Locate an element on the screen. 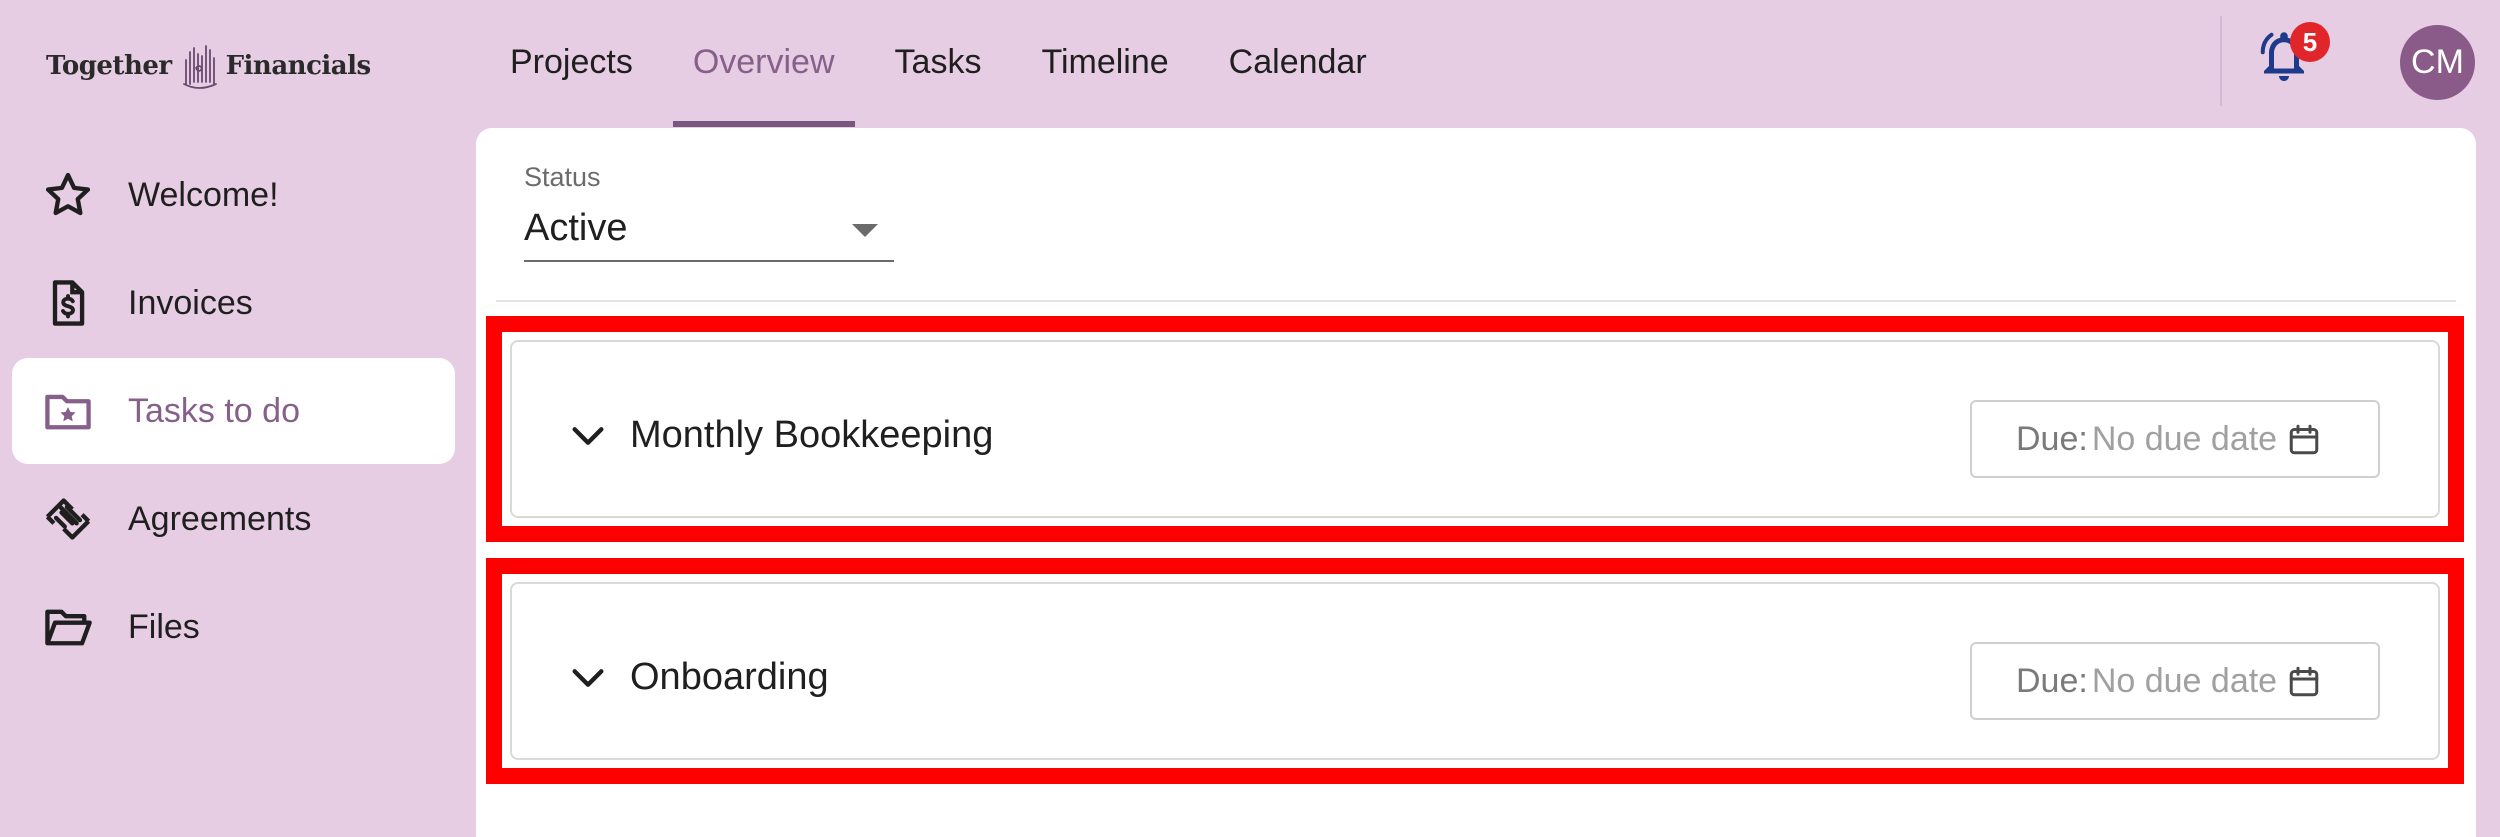  sidebar-item-label: Files is located at coordinates (164, 626).